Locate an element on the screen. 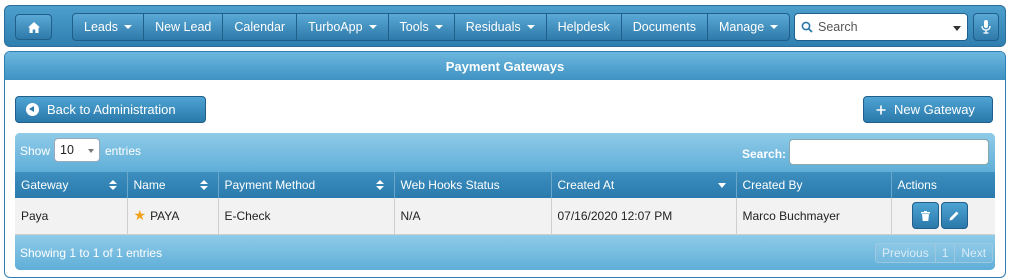 Image resolution: width=1013 pixels, height=280 pixels. pagination: Previous 1 Next is located at coordinates (934, 253).